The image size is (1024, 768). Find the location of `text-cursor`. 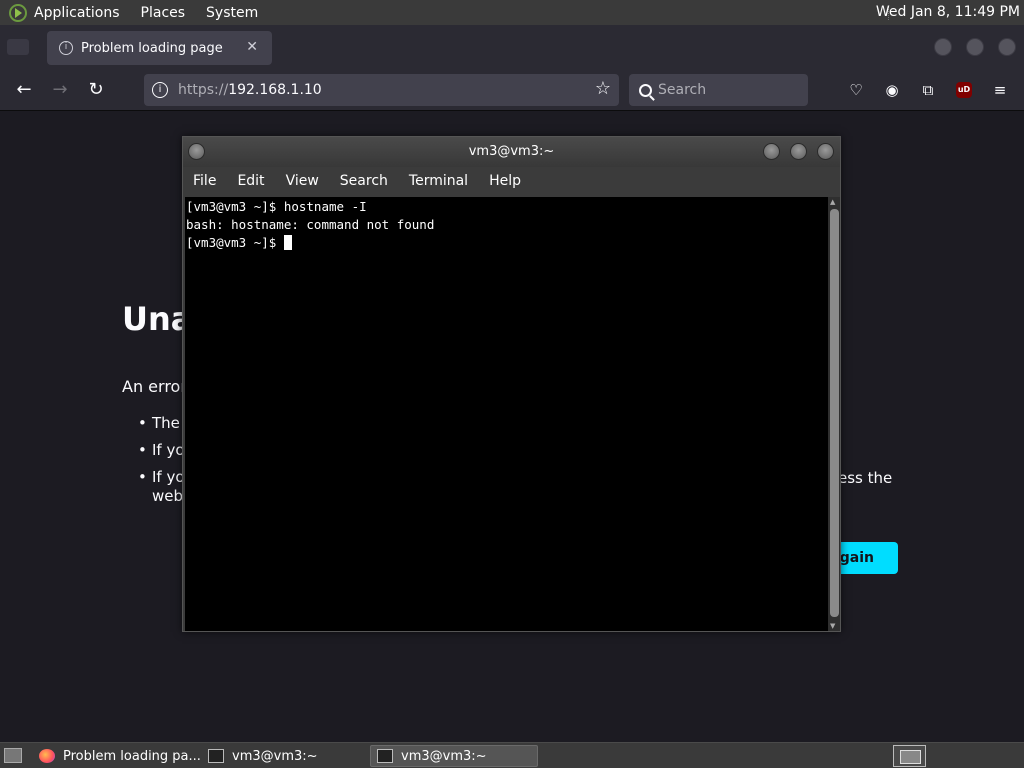

text-cursor is located at coordinates (287, 242).